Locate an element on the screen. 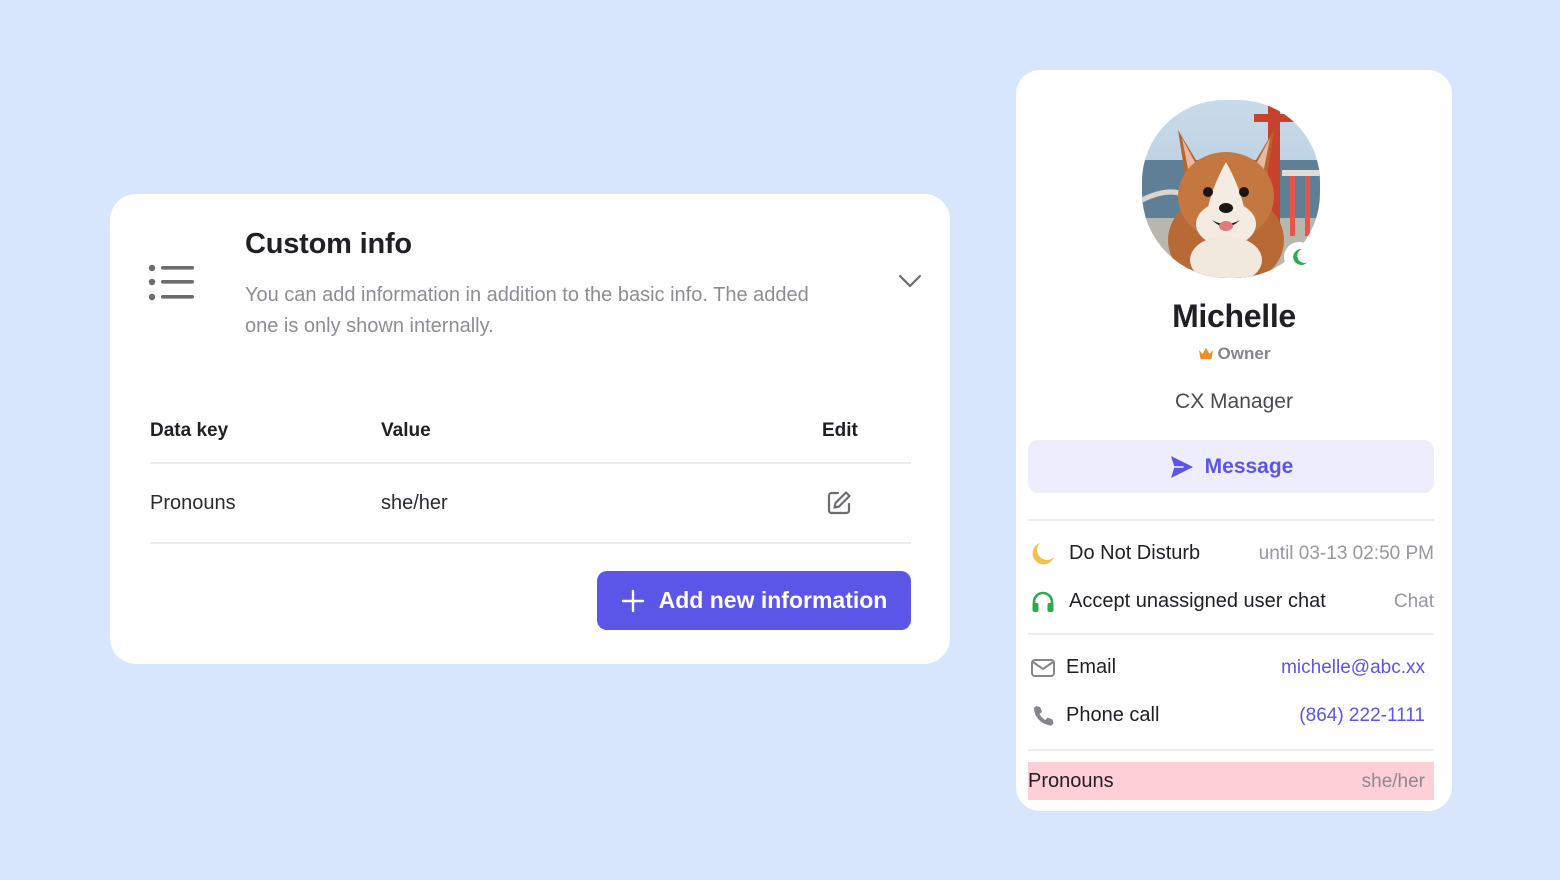  phone-link: (864) 222-1111 is located at coordinates (1362, 716).